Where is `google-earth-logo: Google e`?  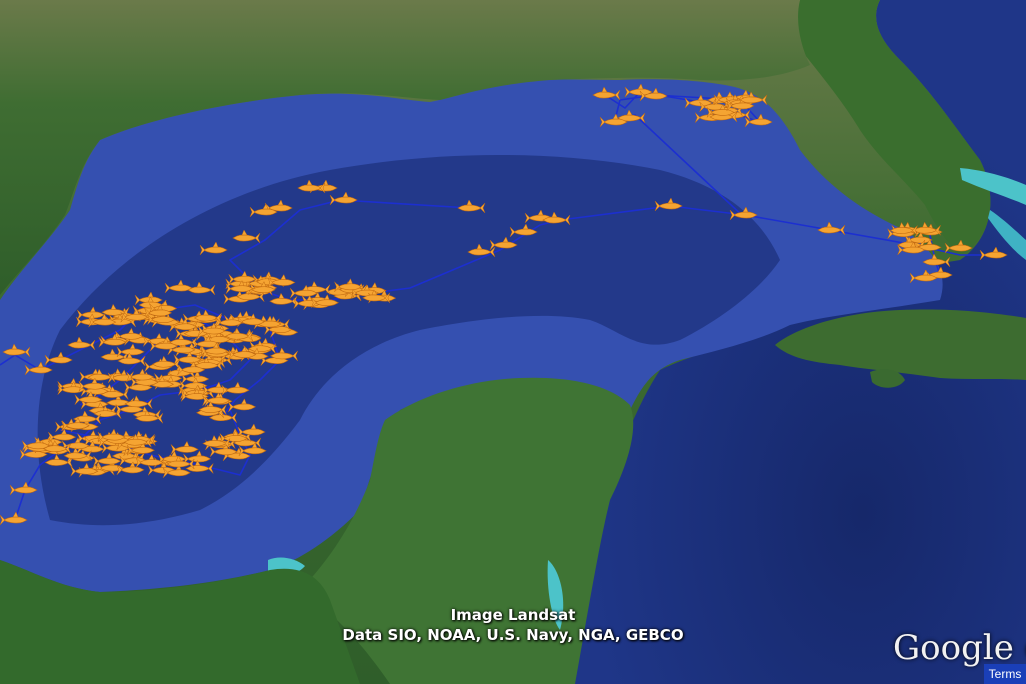
google-earth-logo: Google e is located at coordinates (959, 648).